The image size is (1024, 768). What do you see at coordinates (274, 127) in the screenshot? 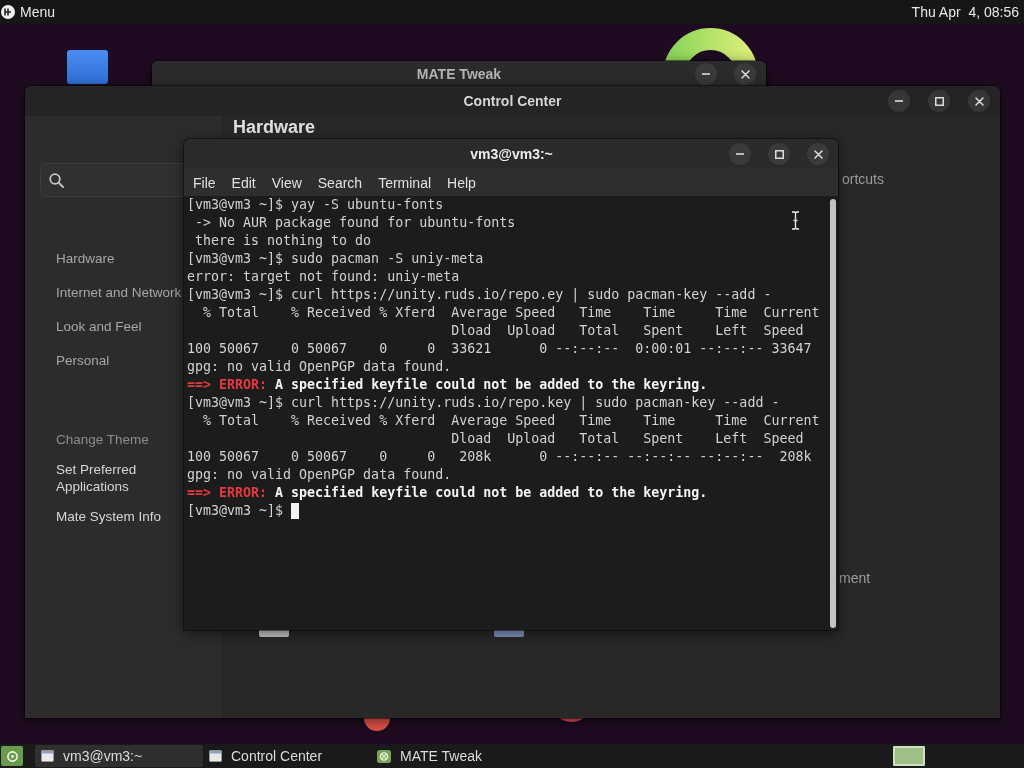
I see `section-heading: Hardware` at bounding box center [274, 127].